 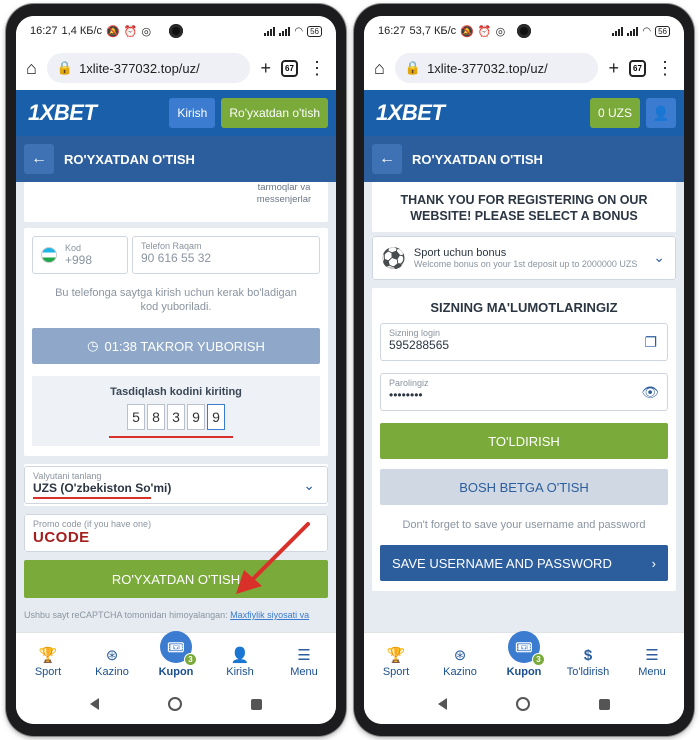 What do you see at coordinates (274, 113) in the screenshot?
I see `register-button: Ro'yxatdan o'tish` at bounding box center [274, 113].